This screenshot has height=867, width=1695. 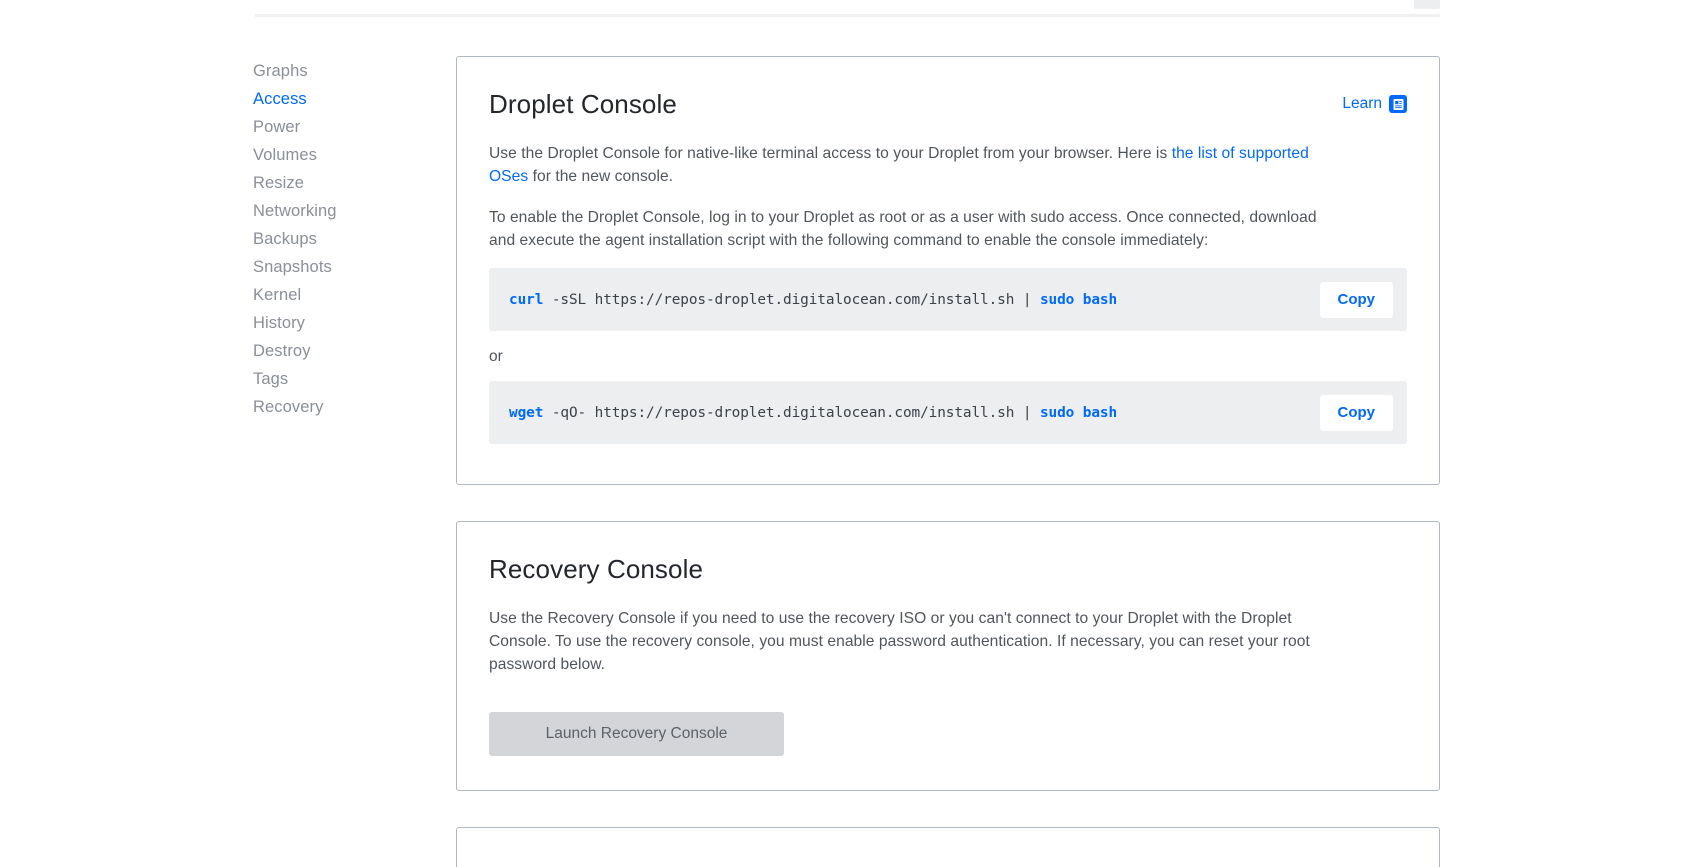 What do you see at coordinates (335, 295) in the screenshot?
I see `sidebar-item-kernel: Kernel` at bounding box center [335, 295].